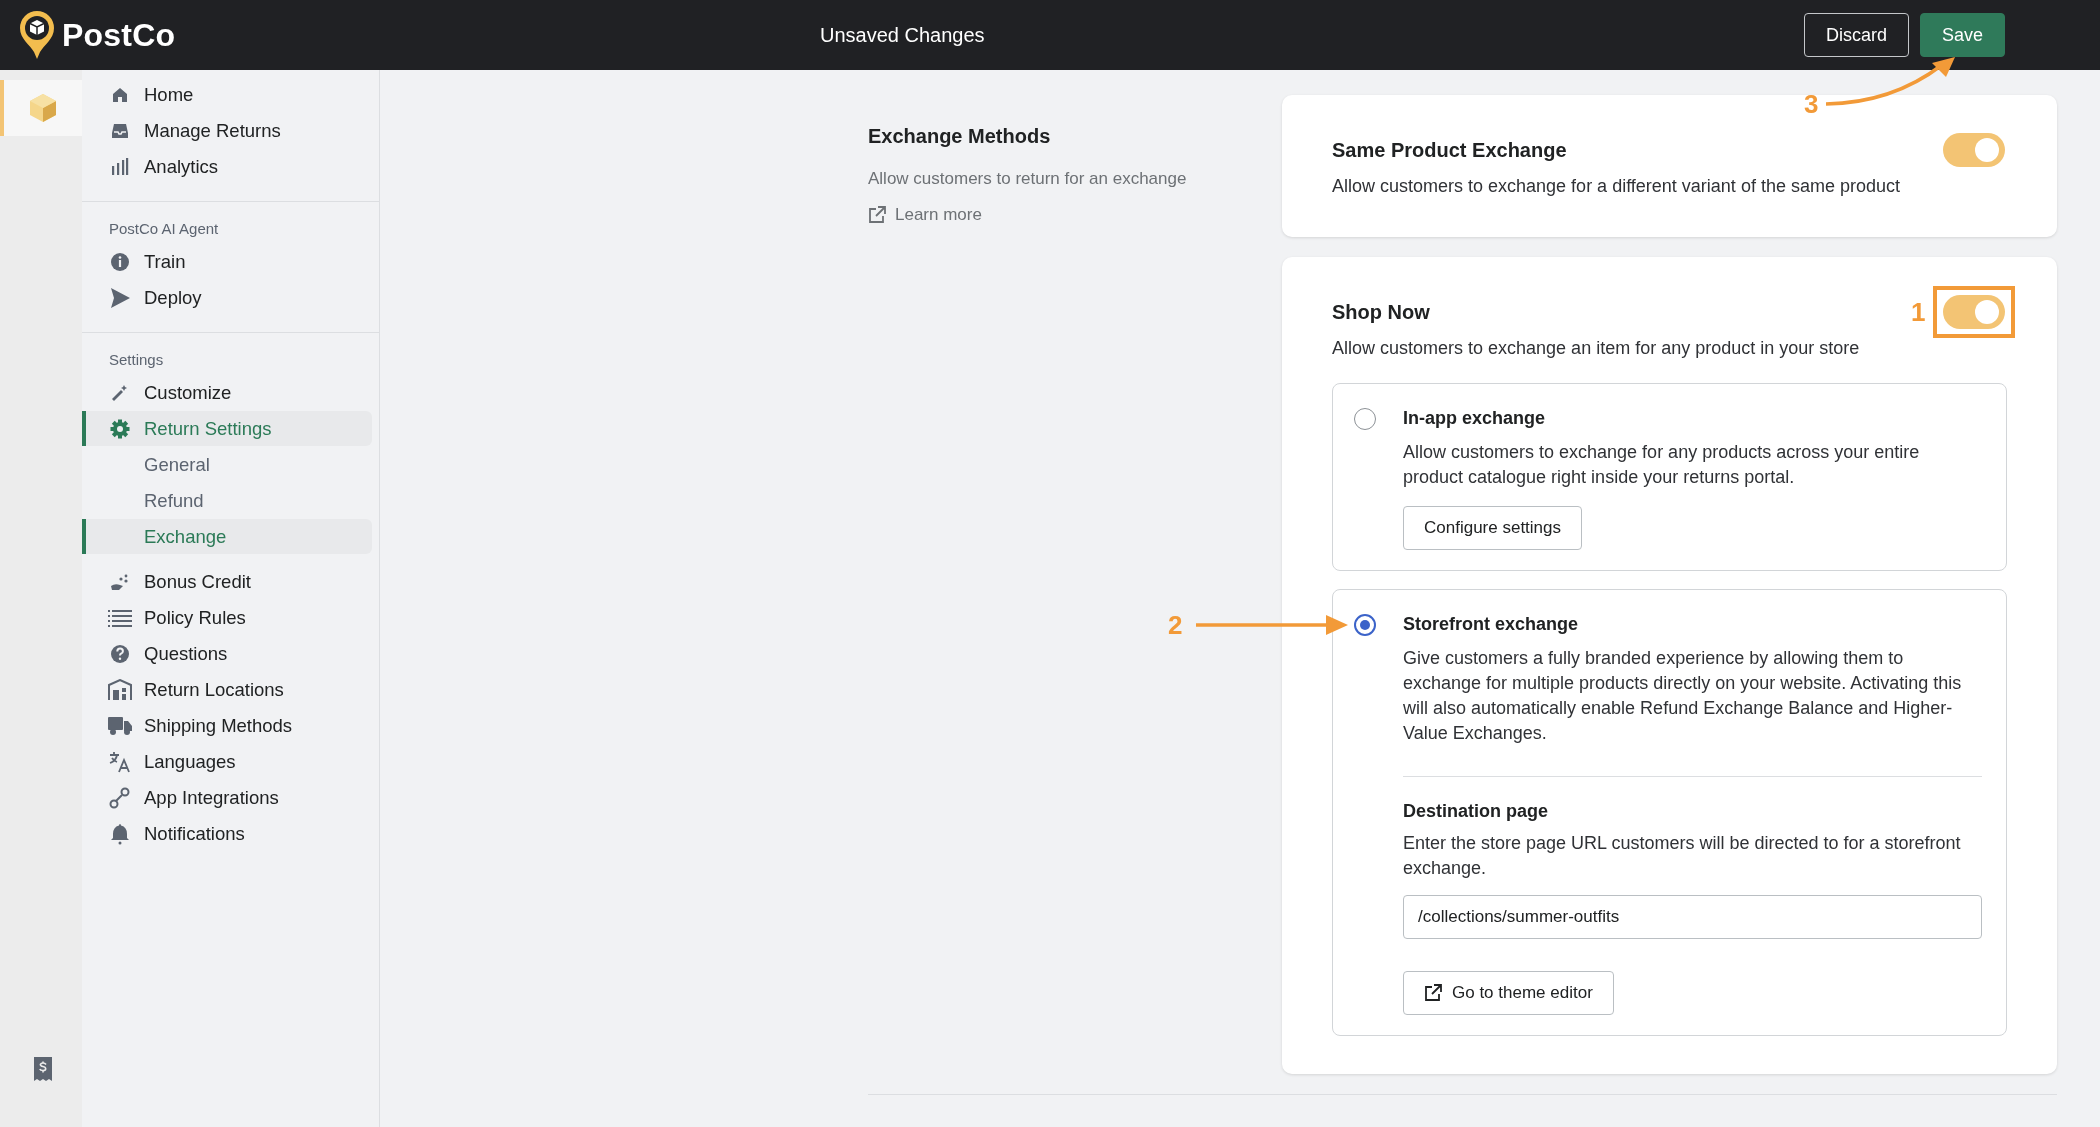 The image size is (2100, 1127). What do you see at coordinates (186, 653) in the screenshot?
I see `sidebar-item-label: Questions` at bounding box center [186, 653].